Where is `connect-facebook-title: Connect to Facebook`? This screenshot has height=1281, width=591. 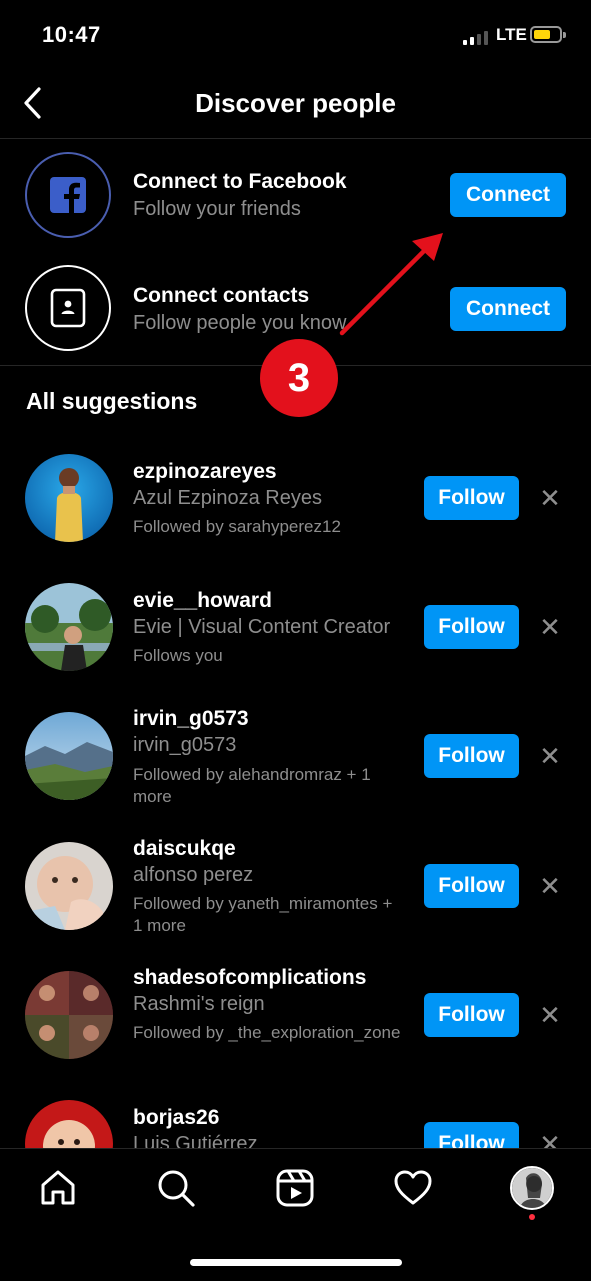 connect-facebook-title: Connect to Facebook is located at coordinates (240, 181).